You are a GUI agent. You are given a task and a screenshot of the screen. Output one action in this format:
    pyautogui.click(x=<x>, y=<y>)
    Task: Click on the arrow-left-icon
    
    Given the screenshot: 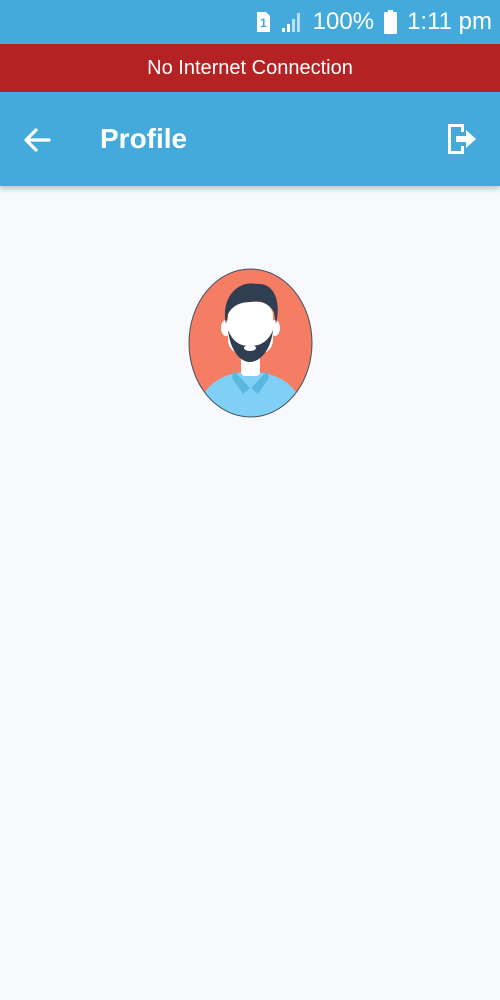 What is the action you would take?
    pyautogui.click(x=37, y=140)
    